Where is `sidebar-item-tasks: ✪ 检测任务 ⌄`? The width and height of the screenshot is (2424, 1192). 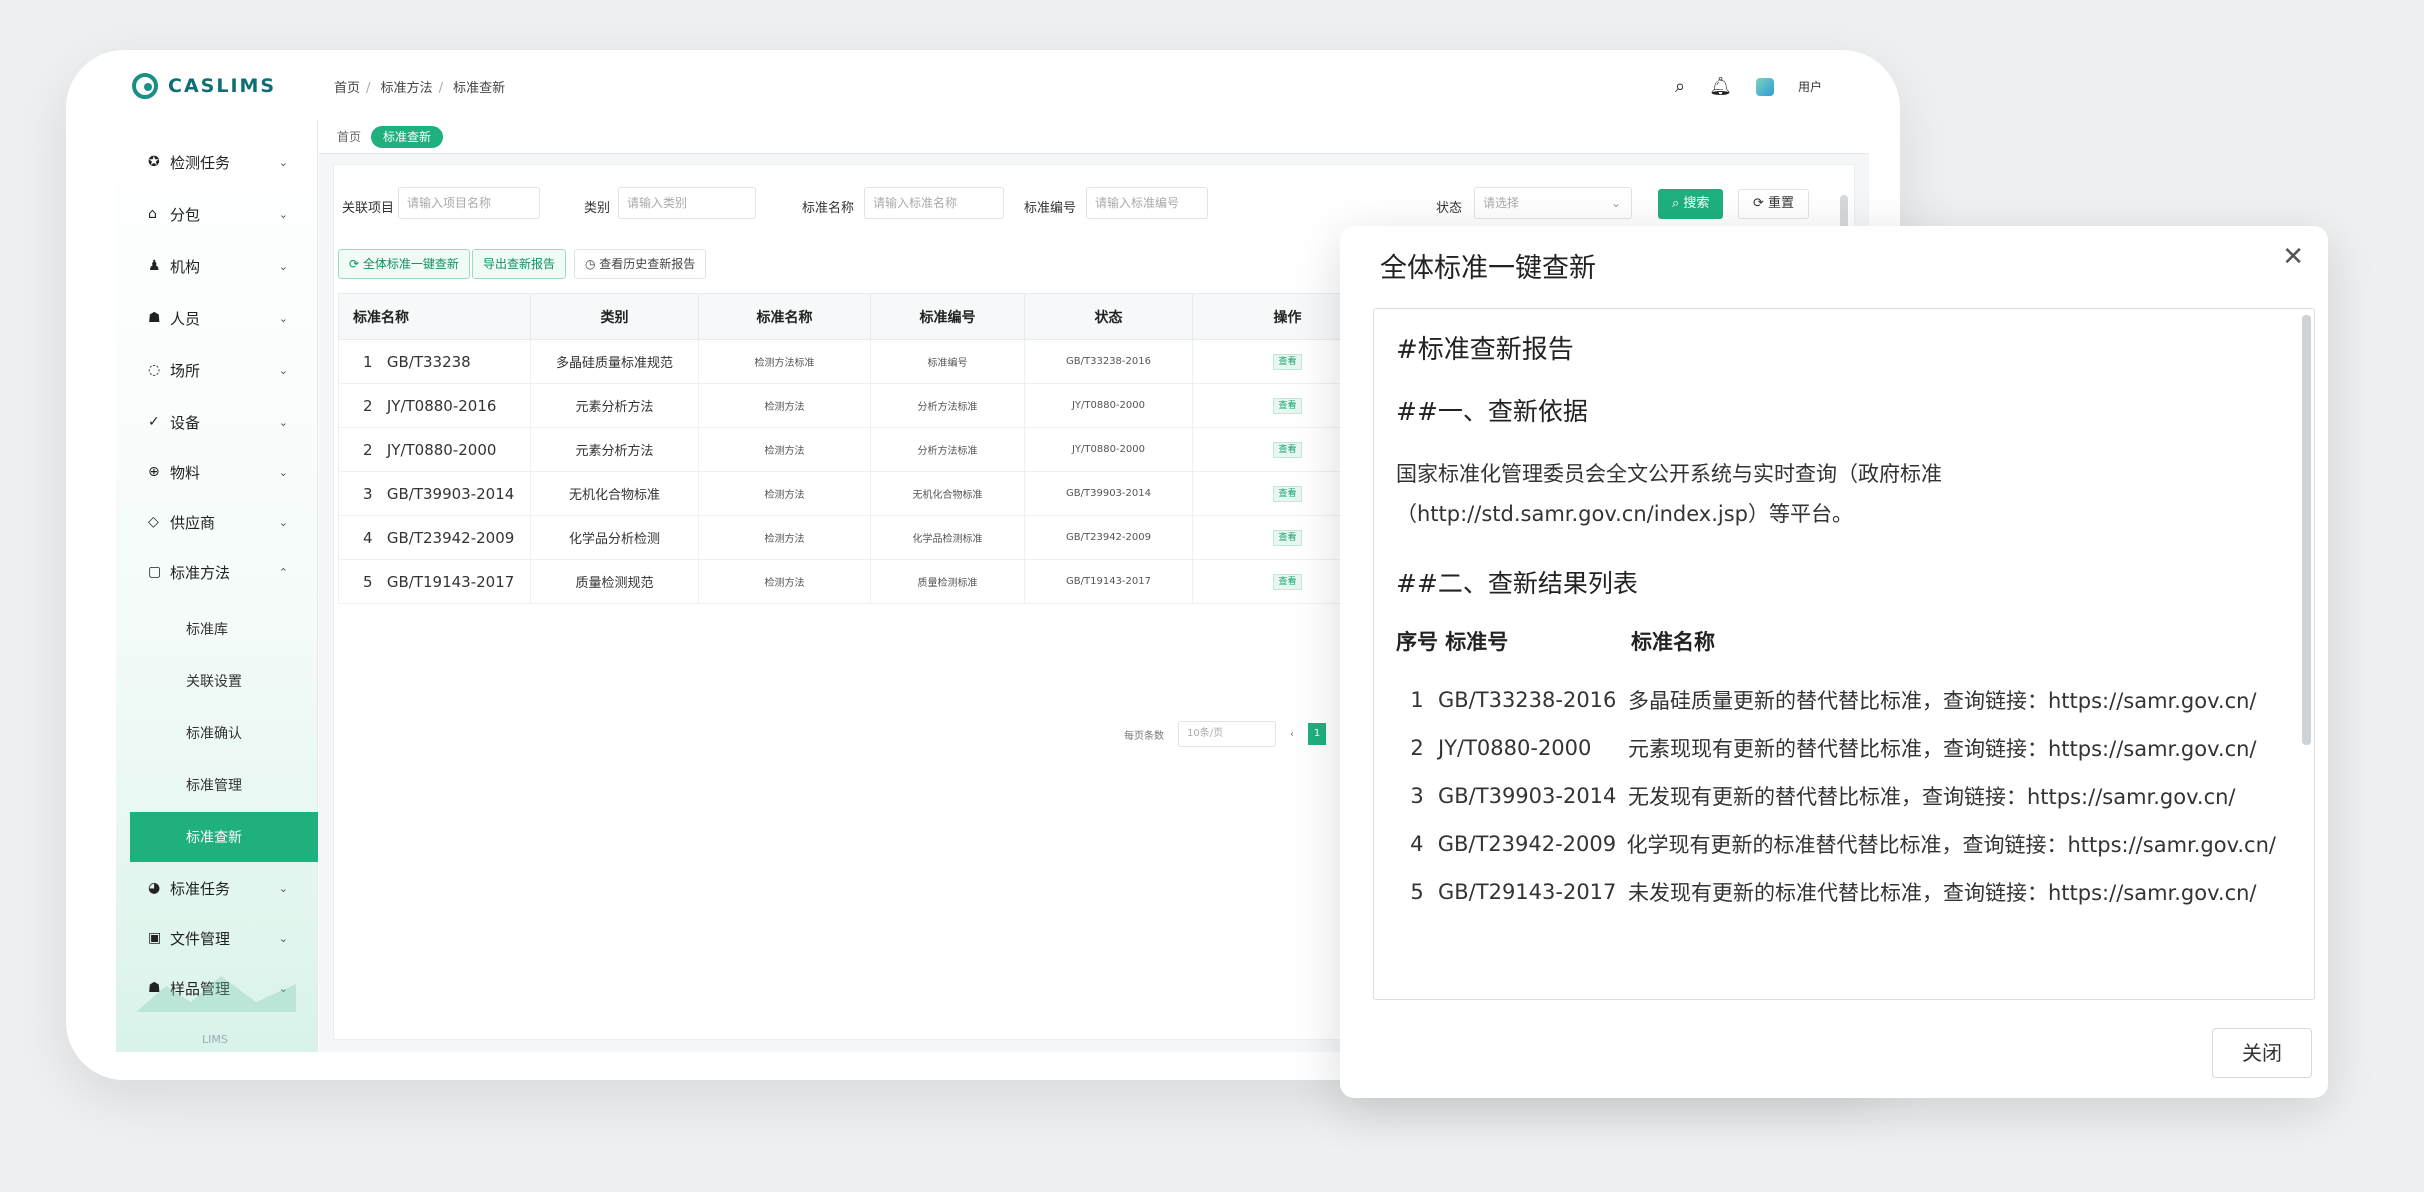 sidebar-item-tasks: ✪ 检测任务 ⌄ is located at coordinates (217, 162).